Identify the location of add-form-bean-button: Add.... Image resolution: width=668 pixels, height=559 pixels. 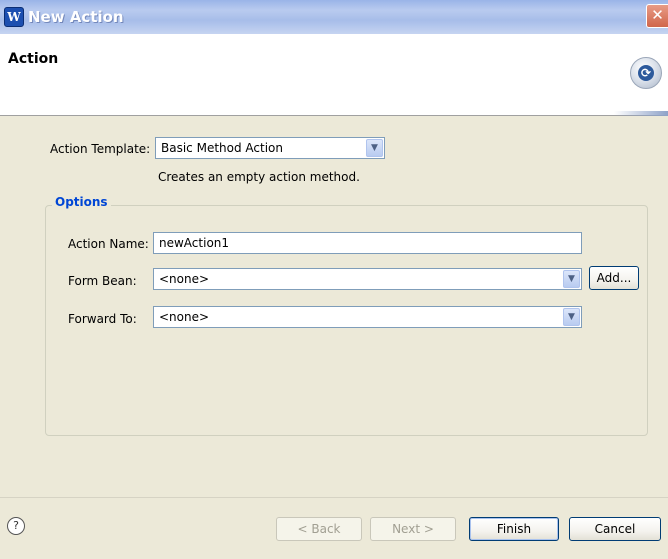
(614, 278).